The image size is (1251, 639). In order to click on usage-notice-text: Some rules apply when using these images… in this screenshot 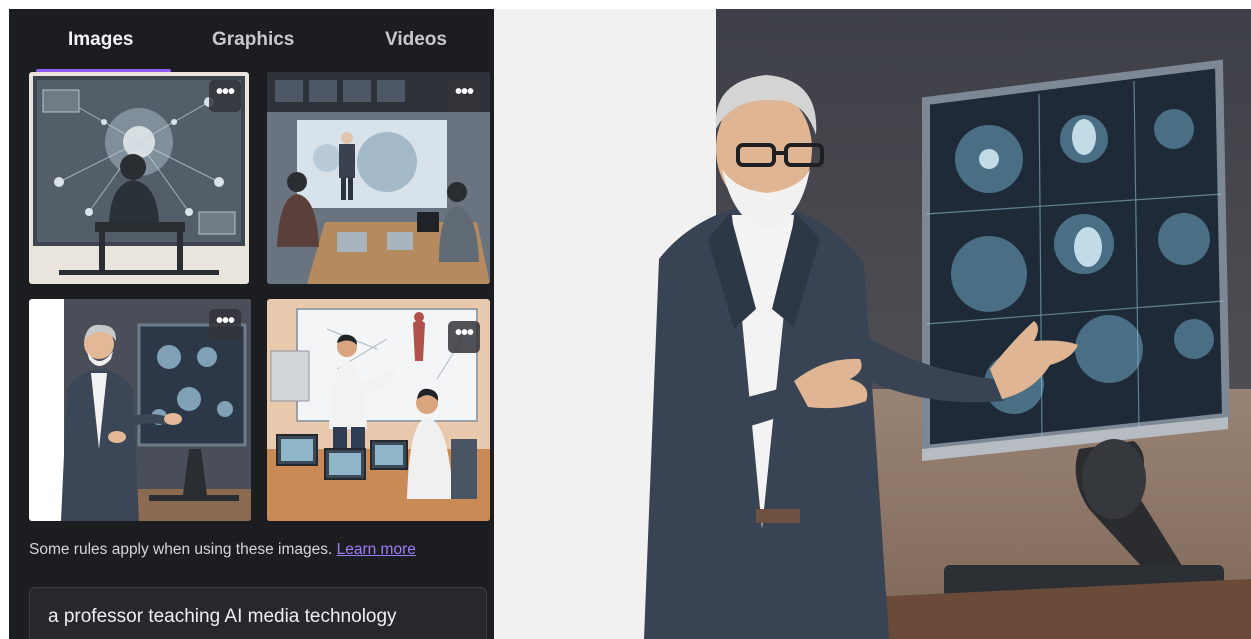, I will do `click(181, 549)`.